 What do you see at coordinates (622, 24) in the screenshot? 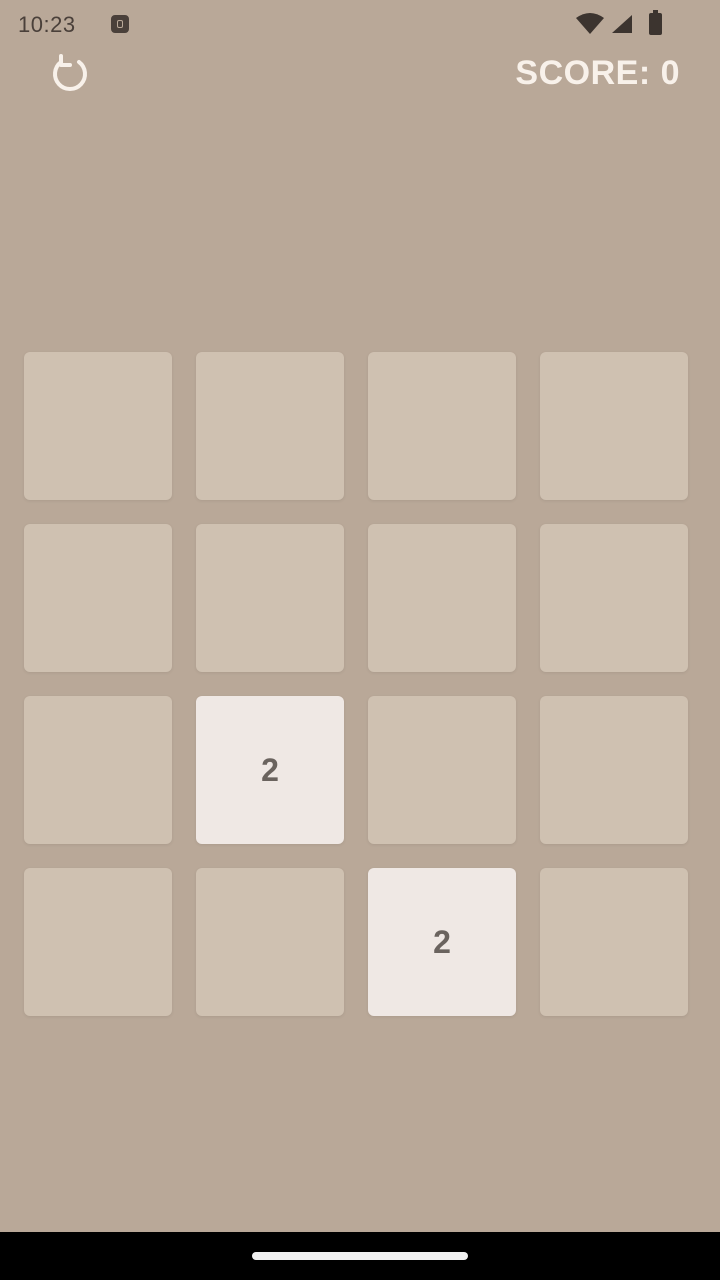
I see `signal-icon` at bounding box center [622, 24].